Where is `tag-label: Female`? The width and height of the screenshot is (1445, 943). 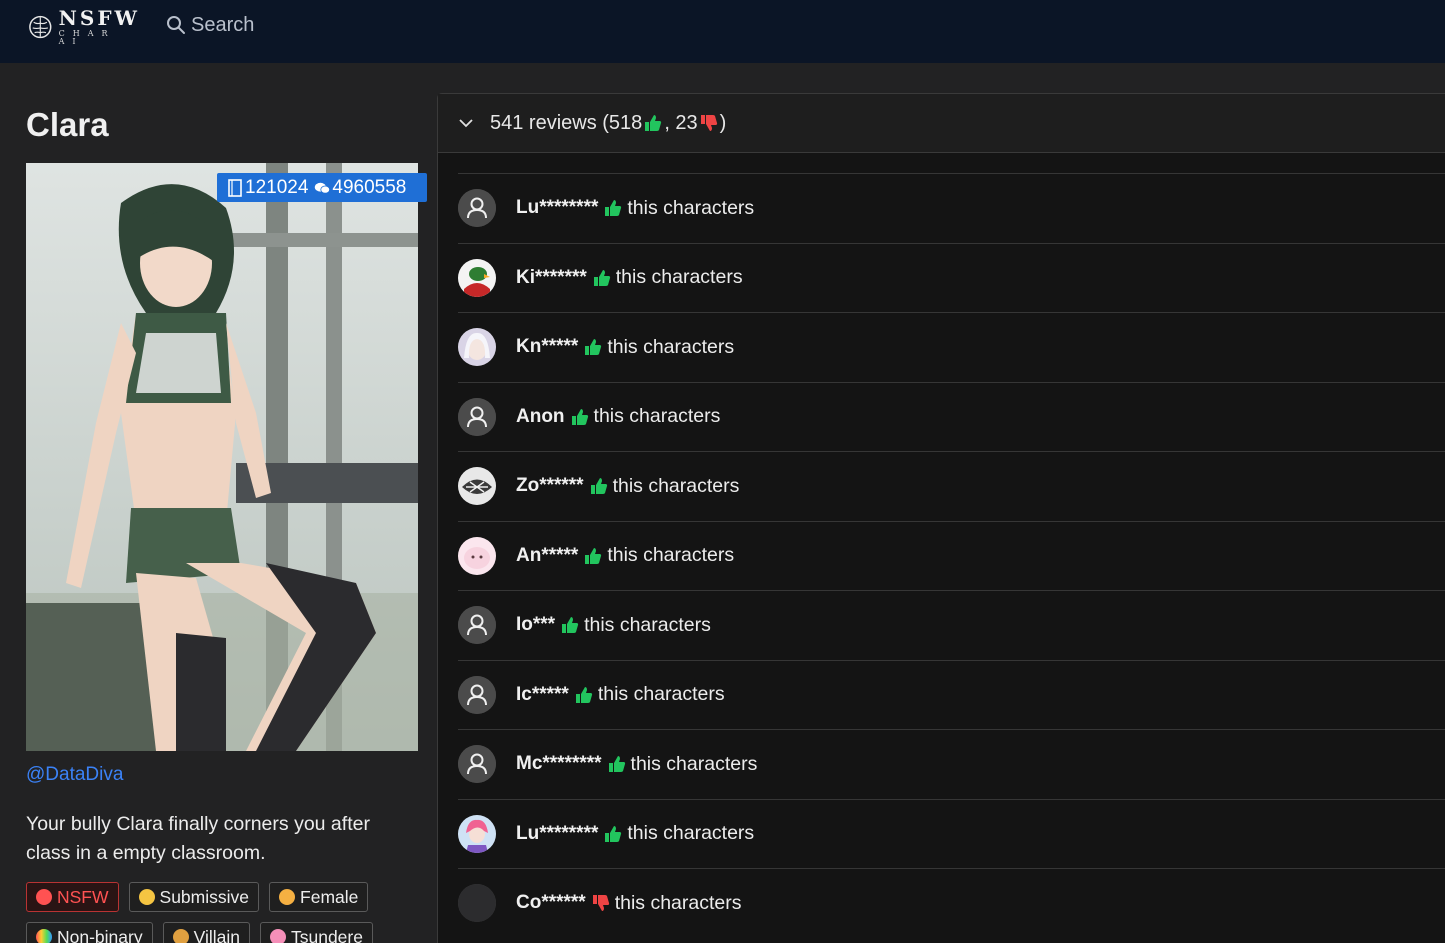 tag-label: Female is located at coordinates (329, 896).